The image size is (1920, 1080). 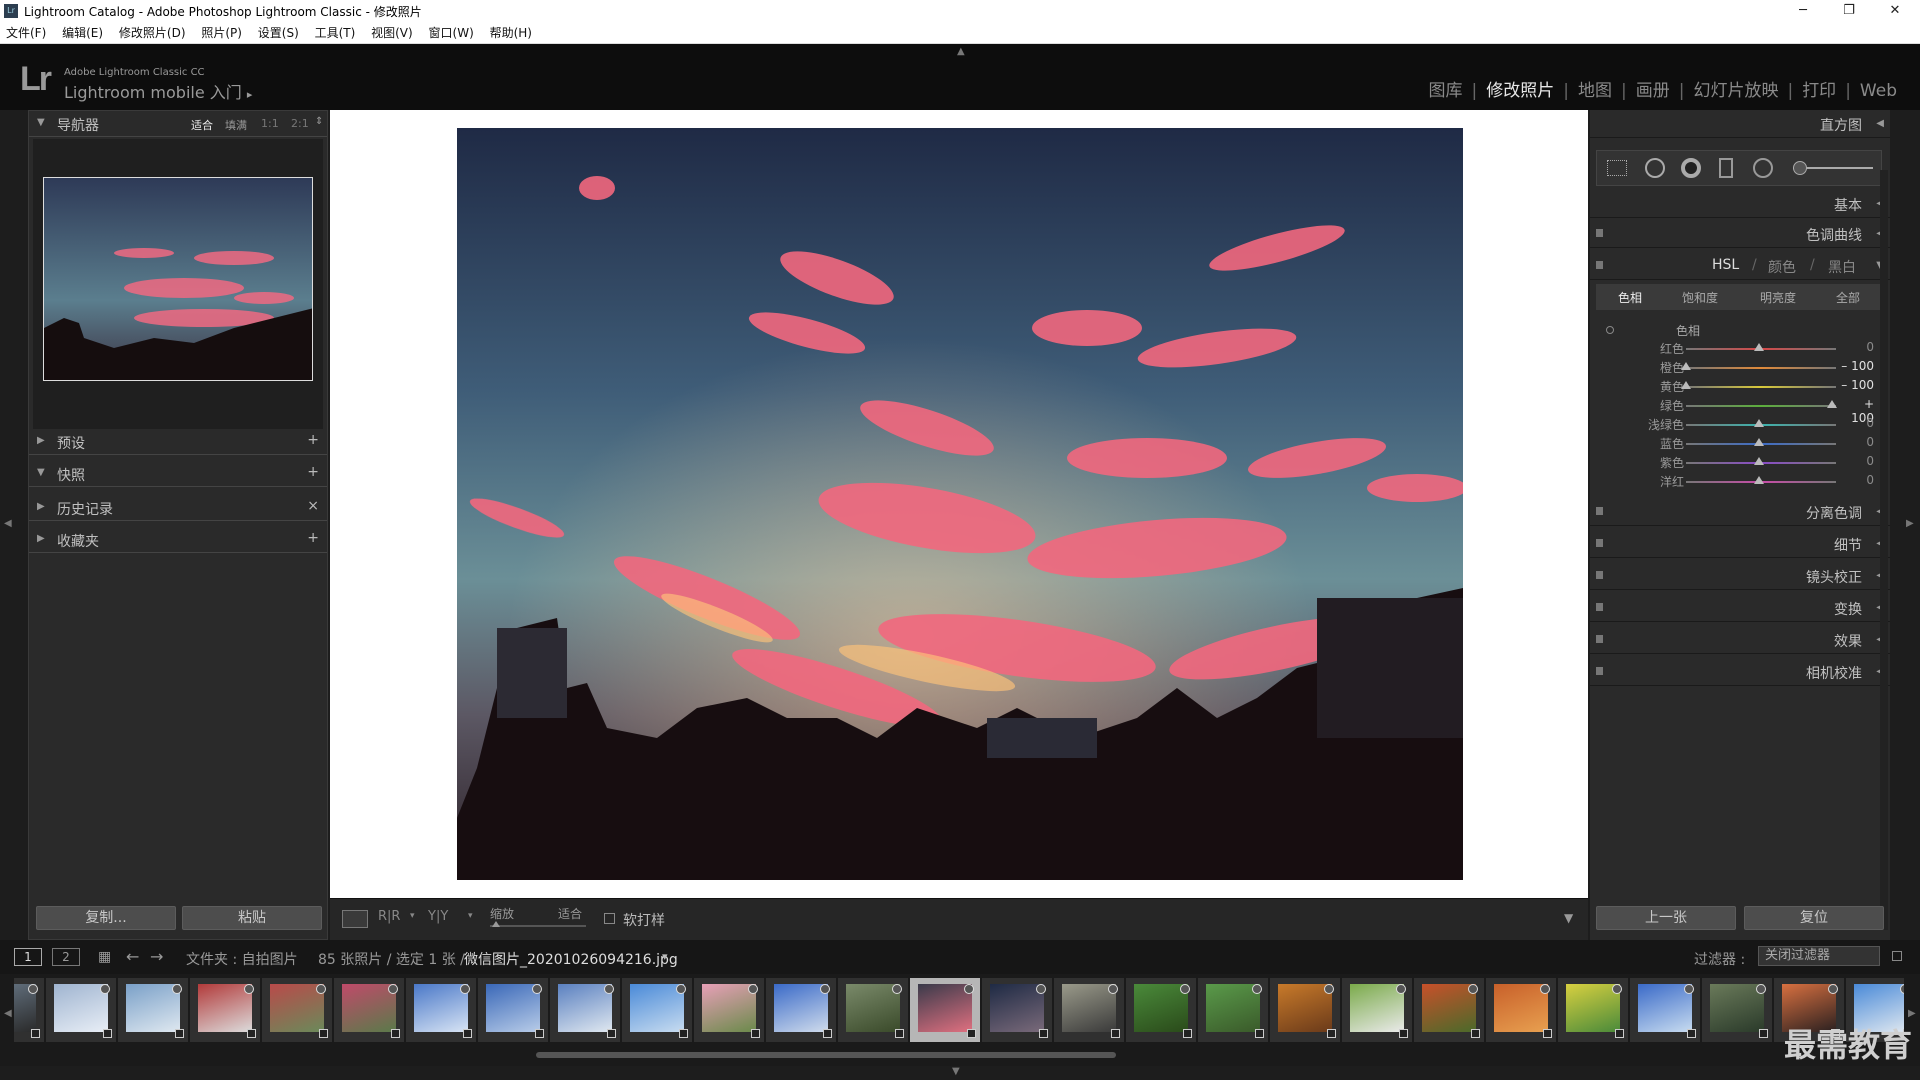 What do you see at coordinates (313, 506) in the screenshot?
I see `clear-history-icon: ×` at bounding box center [313, 506].